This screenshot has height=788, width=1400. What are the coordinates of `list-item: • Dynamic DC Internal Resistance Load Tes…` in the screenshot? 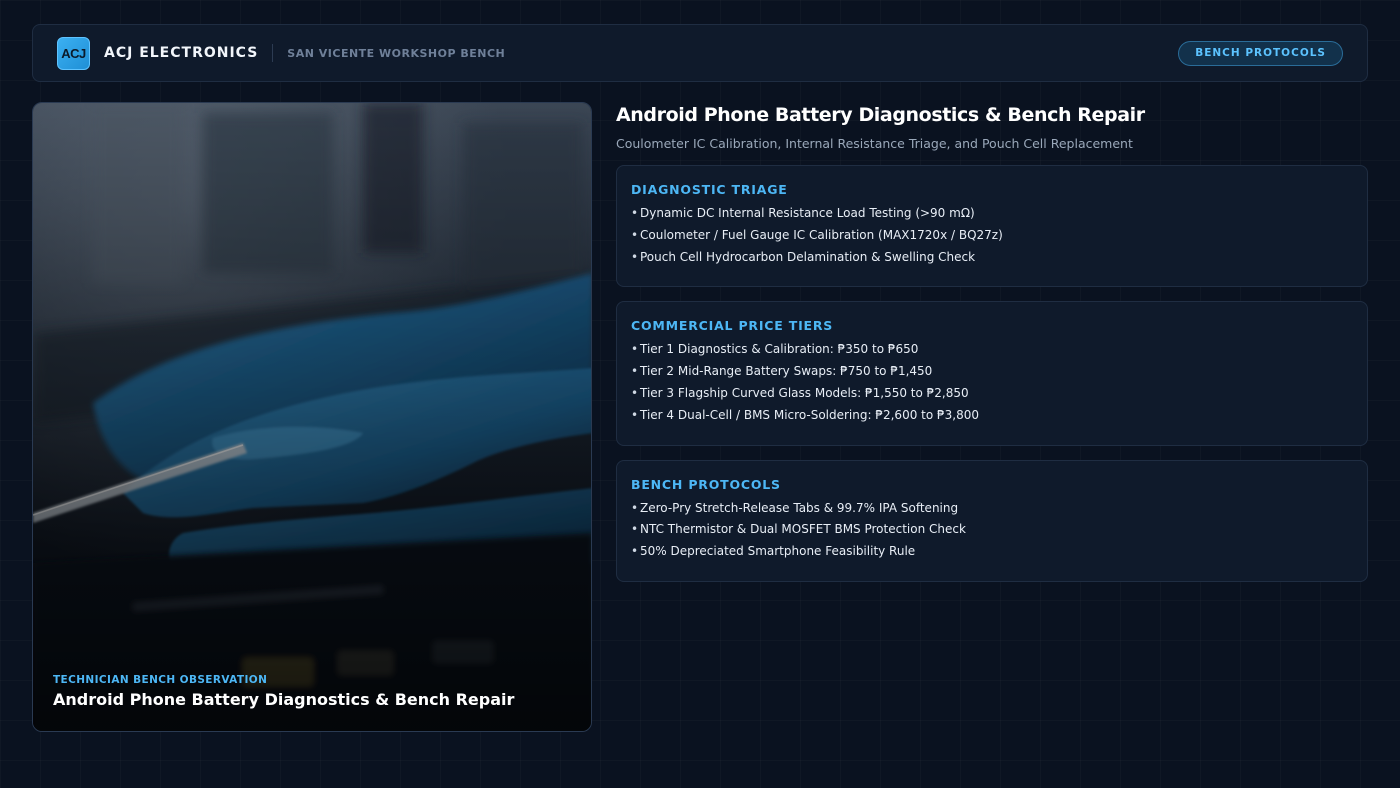 It's located at (992, 214).